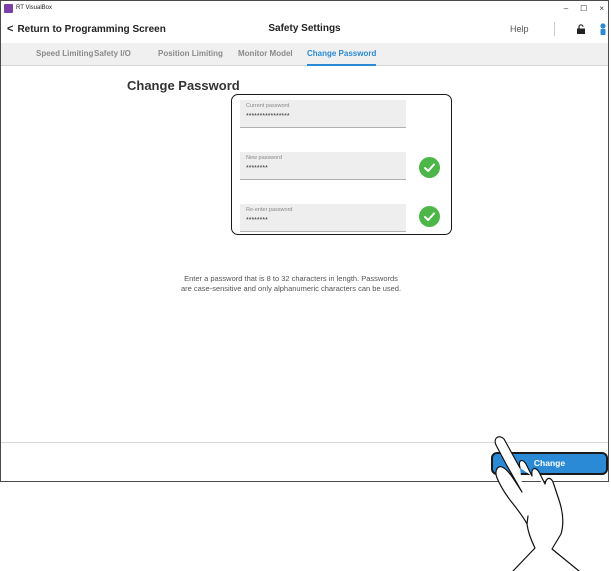 Image resolution: width=611 pixels, height=571 pixels. Describe the element at coordinates (581, 29) in the screenshot. I see `lock-icon` at that location.